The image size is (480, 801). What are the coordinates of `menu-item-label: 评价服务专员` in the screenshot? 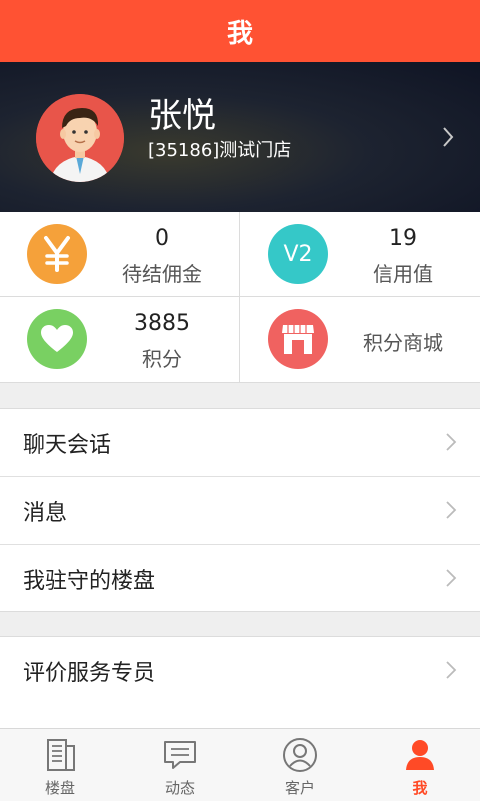 It's located at (89, 673).